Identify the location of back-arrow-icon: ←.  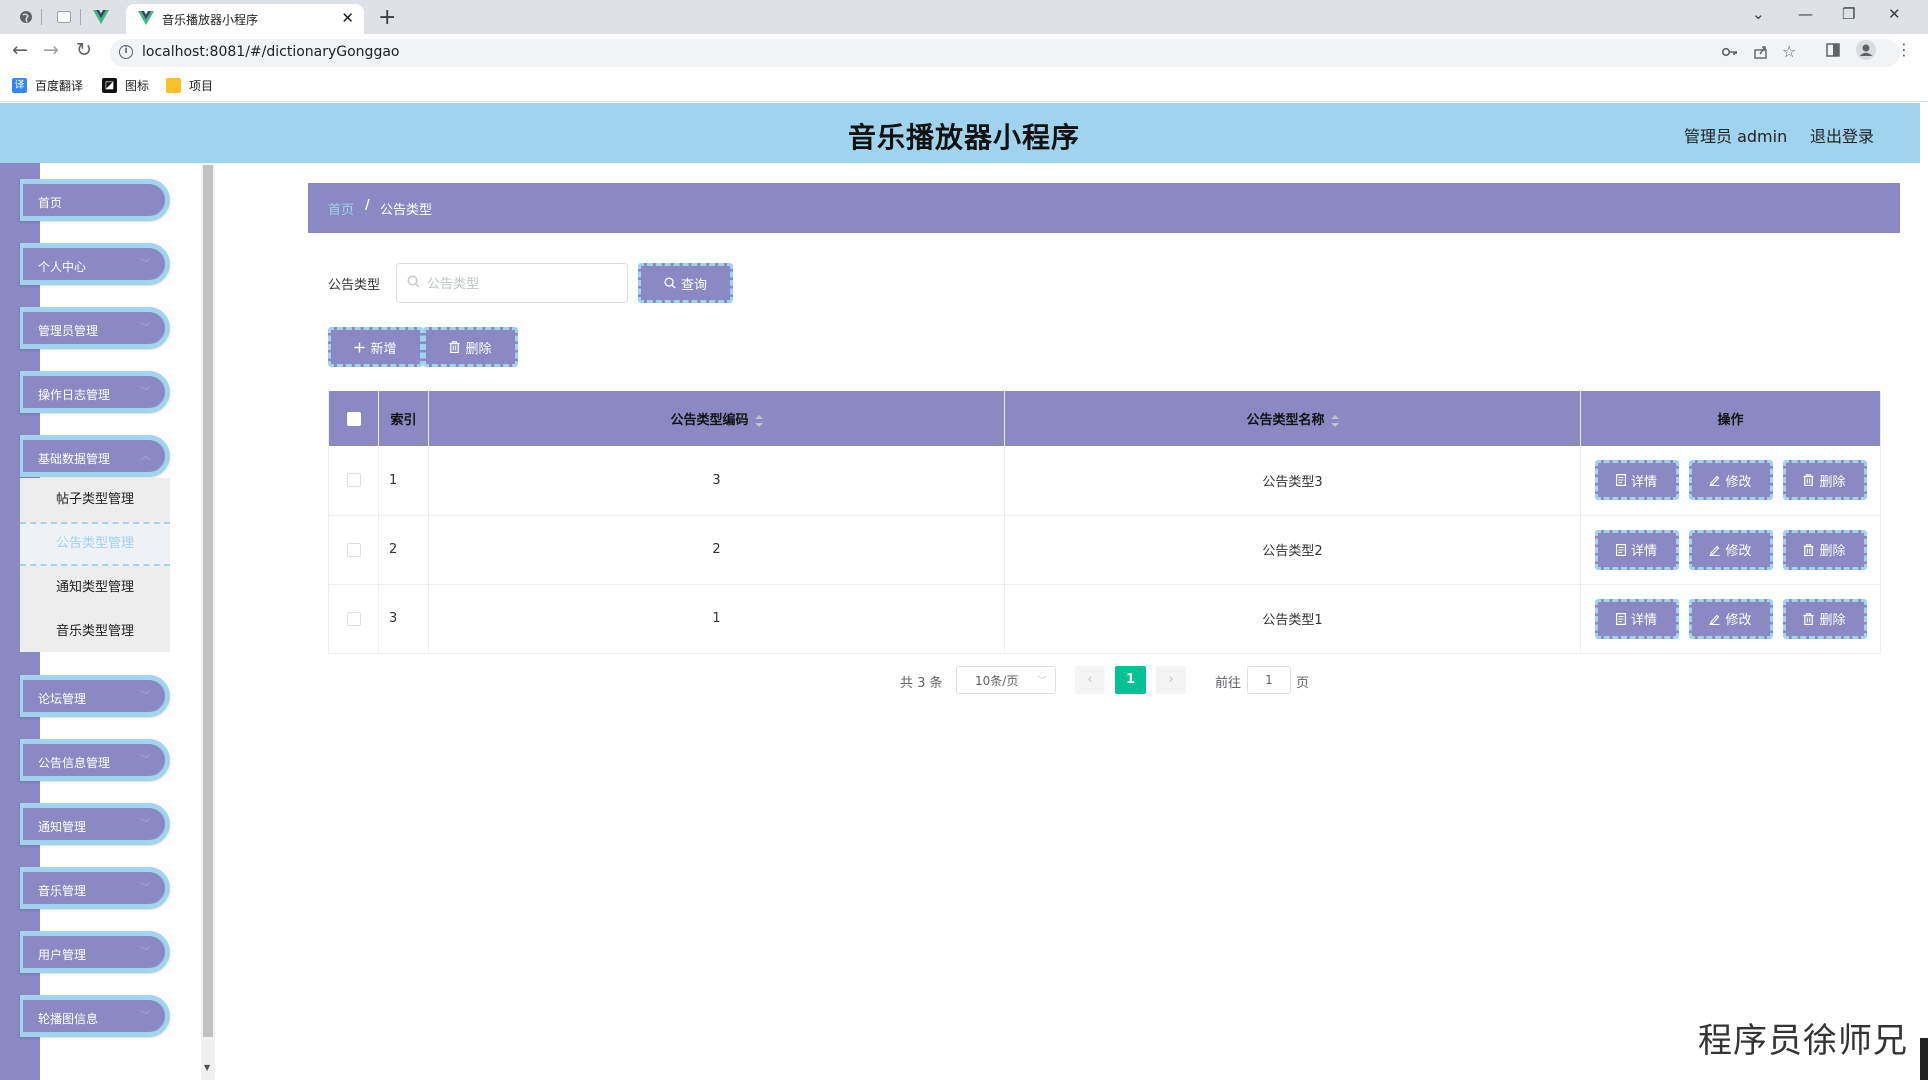
(20, 50).